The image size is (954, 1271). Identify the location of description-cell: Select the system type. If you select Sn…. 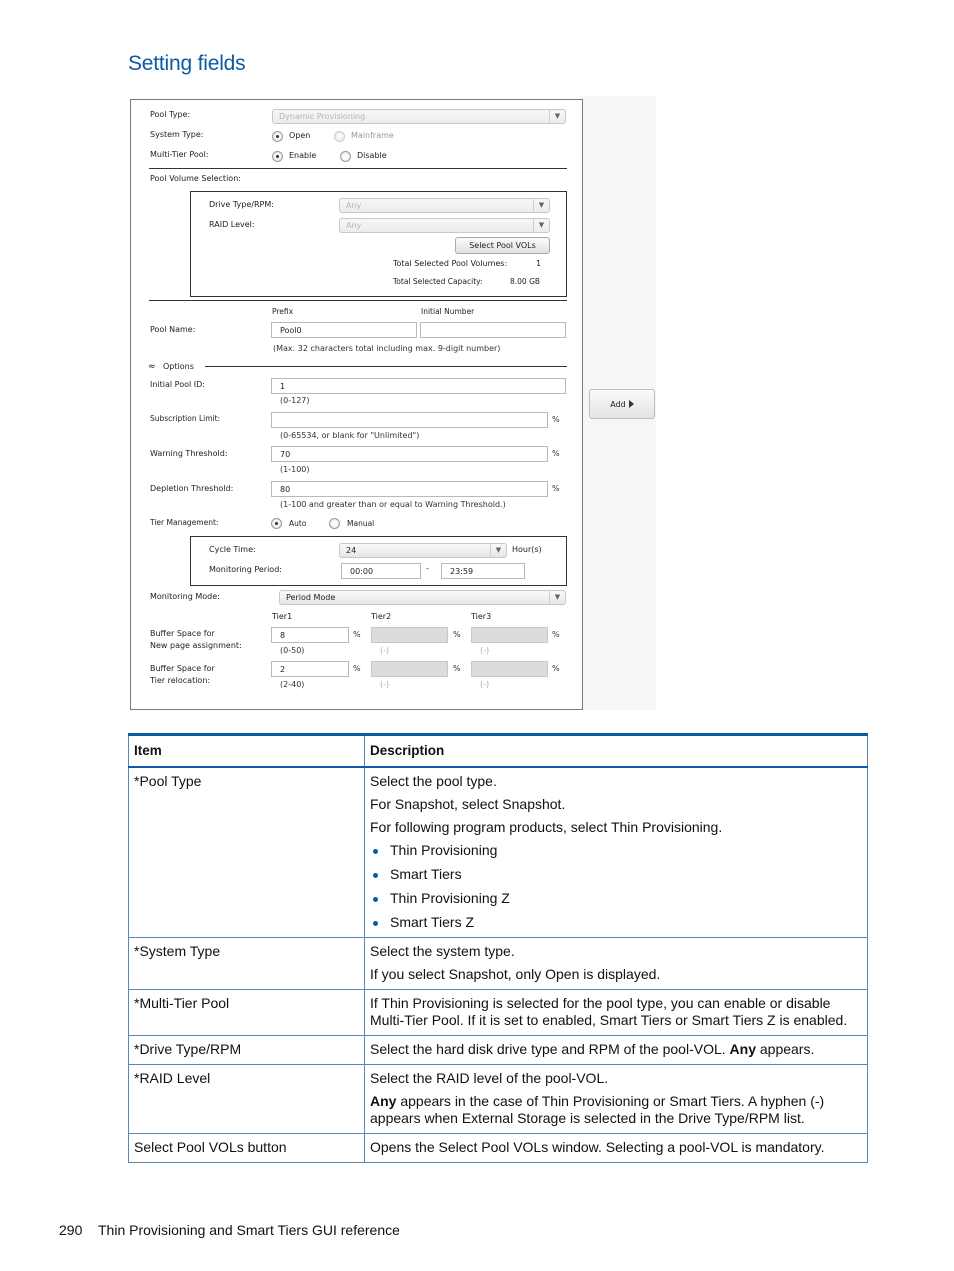
(616, 963).